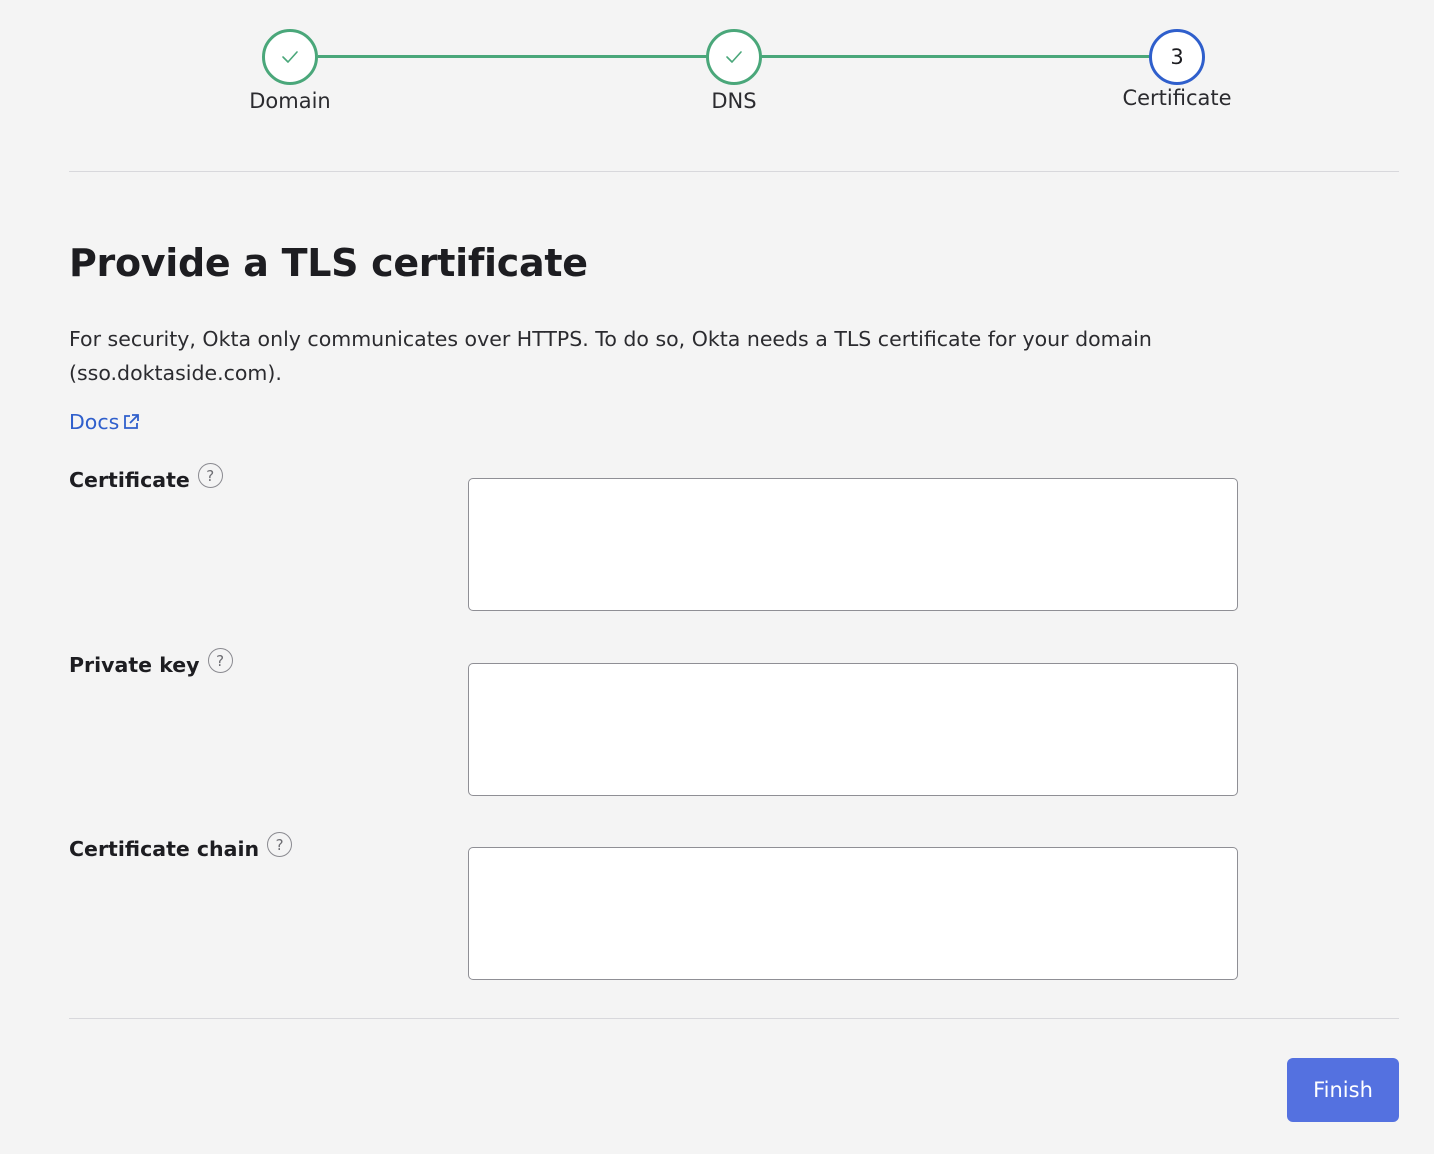  I want to click on progress-stepper: Domain DNS 3 Certificate, so click(717, 65).